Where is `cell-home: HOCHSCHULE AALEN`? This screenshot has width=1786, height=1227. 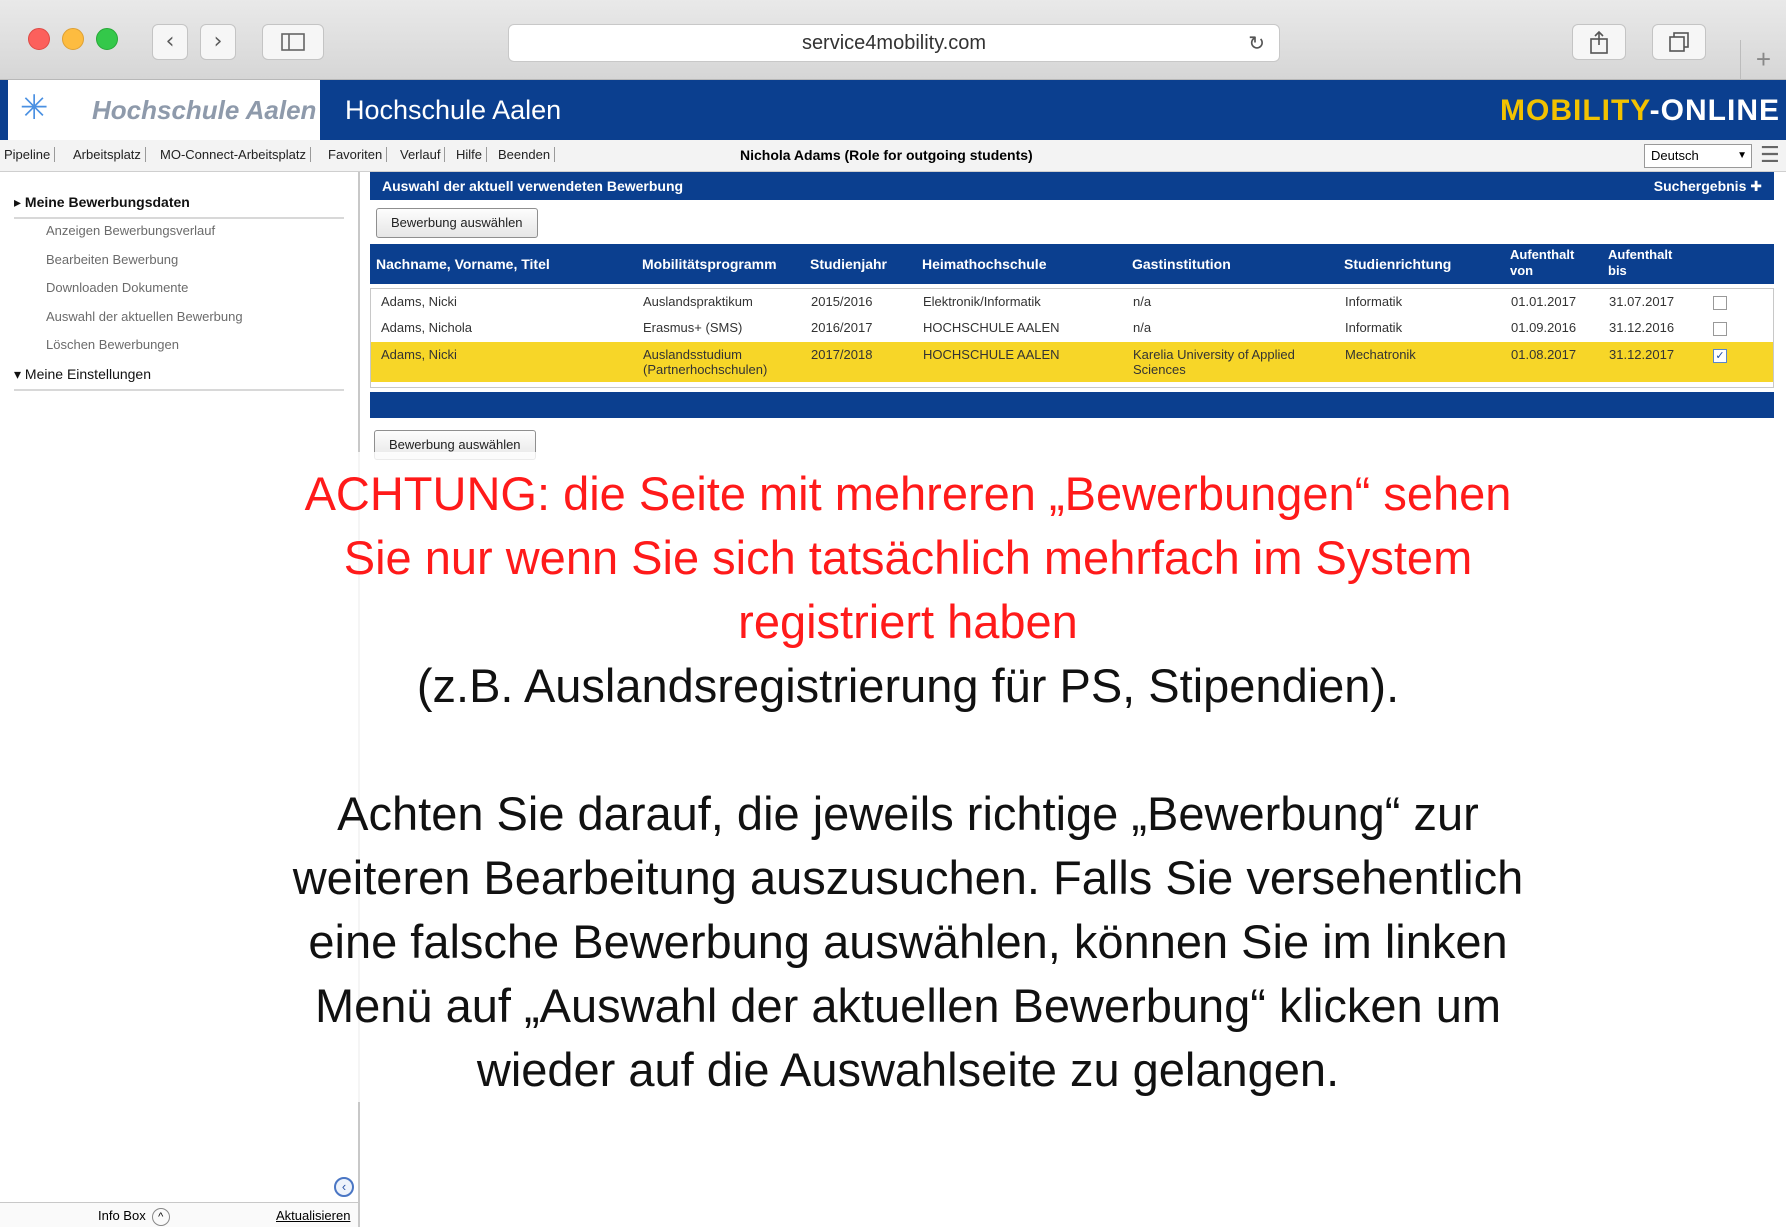
cell-home: HOCHSCHULE AALEN is located at coordinates (991, 354).